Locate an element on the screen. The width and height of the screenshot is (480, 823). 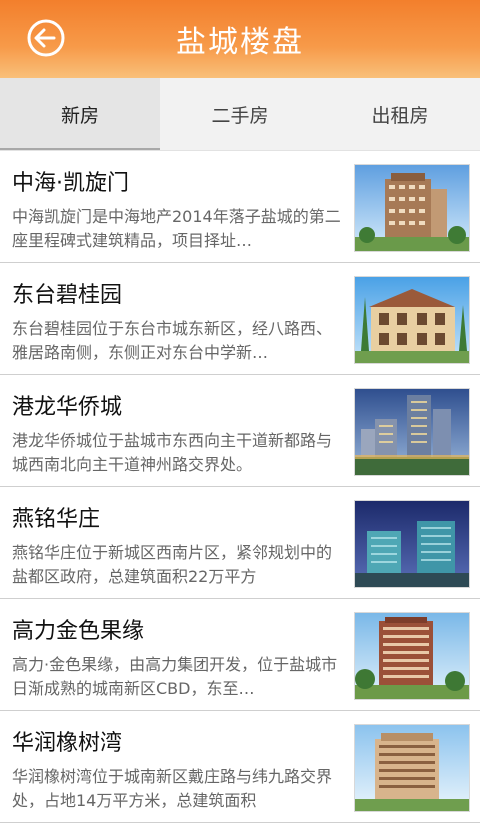
back-arrow-icon is located at coordinates (46, 38).